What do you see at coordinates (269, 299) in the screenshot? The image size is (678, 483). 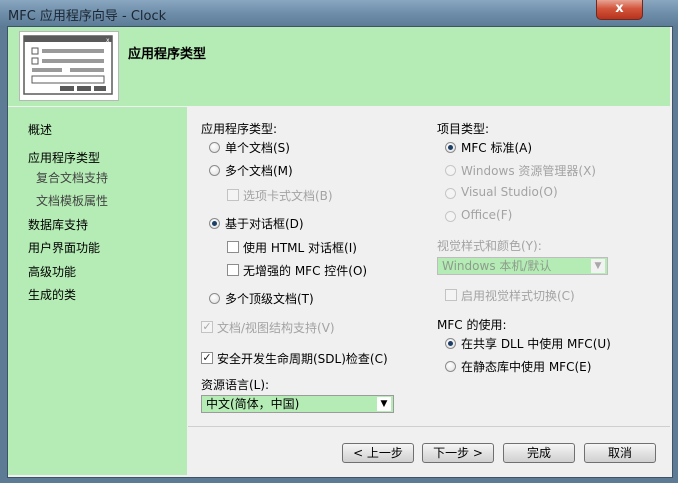 I see `multi-top-label: 多个顶级文档(T)` at bounding box center [269, 299].